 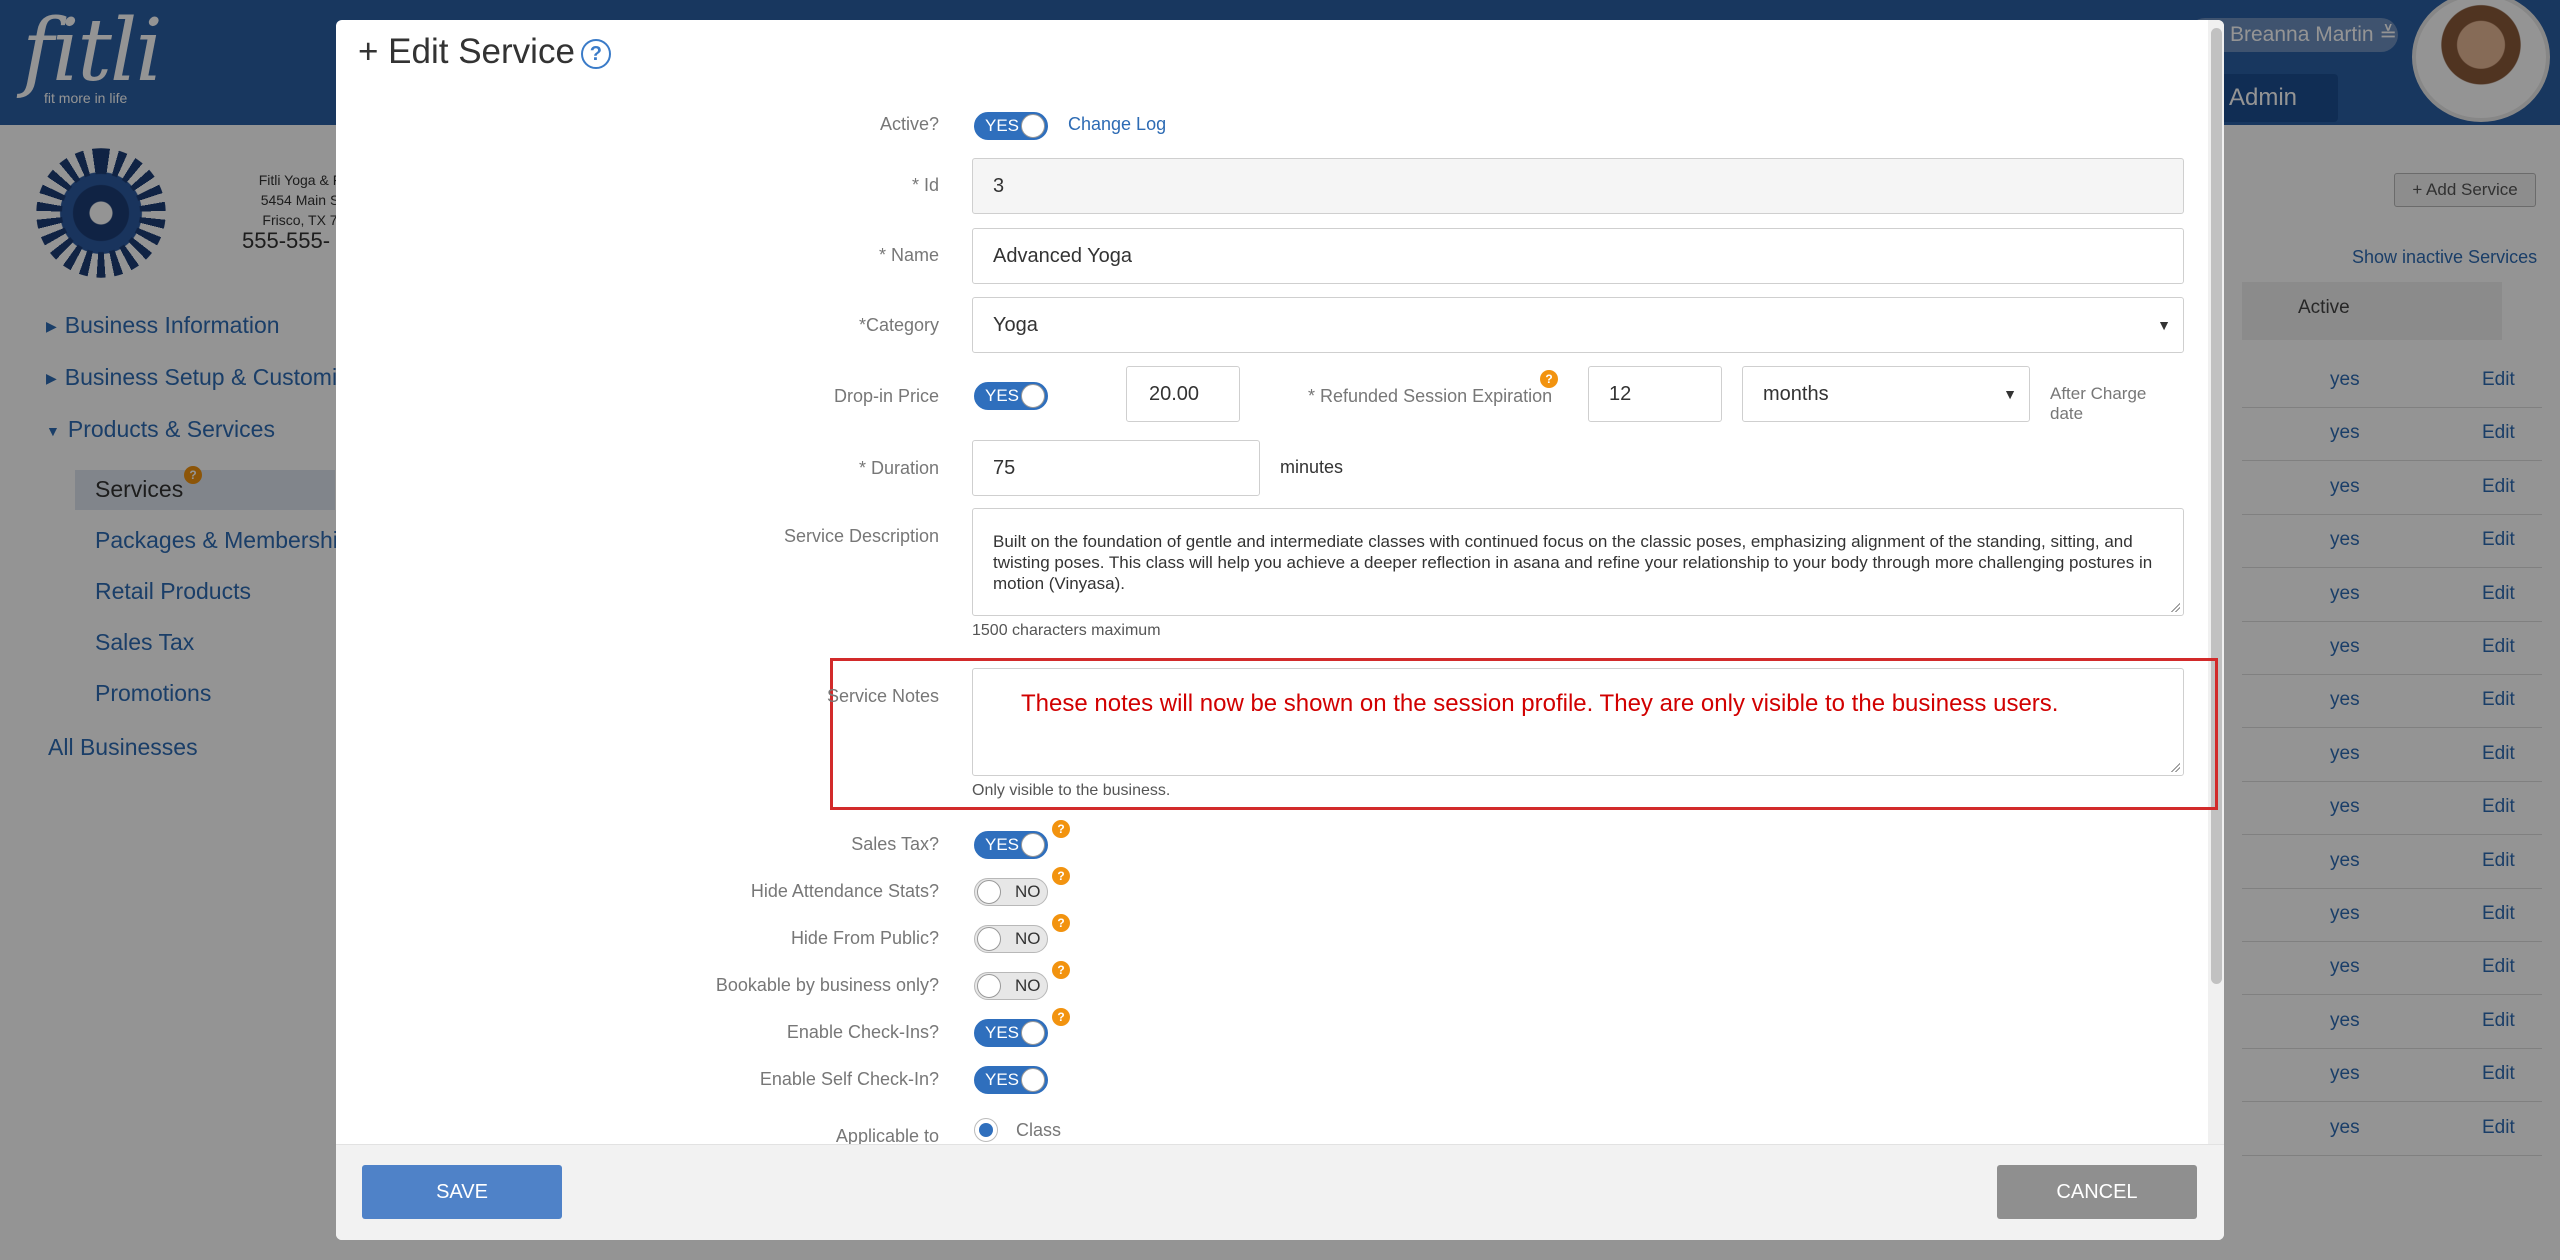 What do you see at coordinates (1039, 1130) in the screenshot?
I see `applicable-class-label: Class` at bounding box center [1039, 1130].